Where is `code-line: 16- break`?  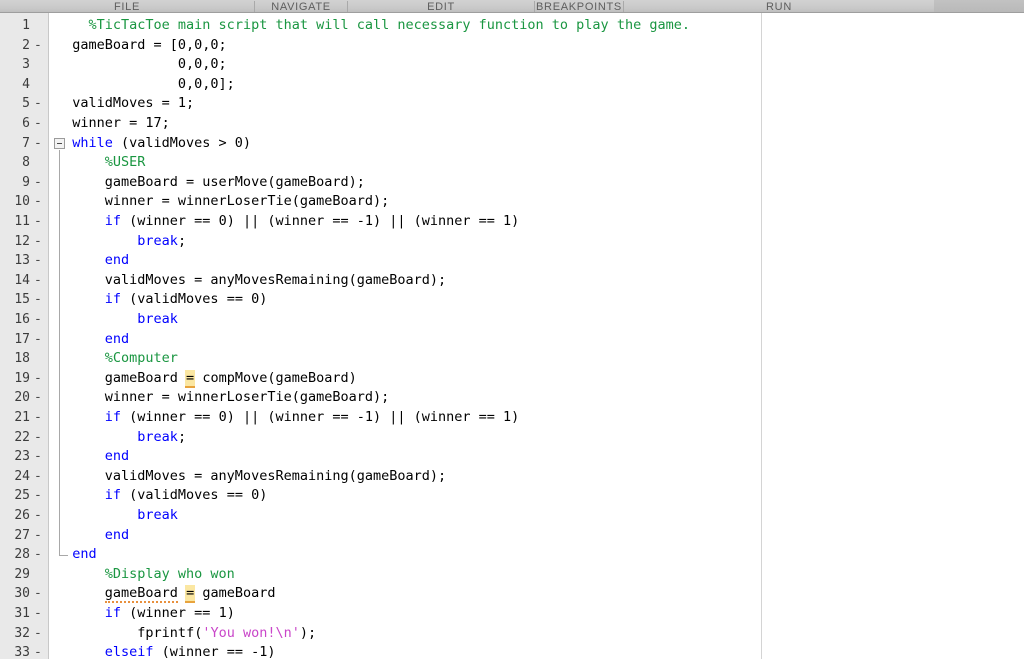
code-line: 16- break is located at coordinates (512, 320).